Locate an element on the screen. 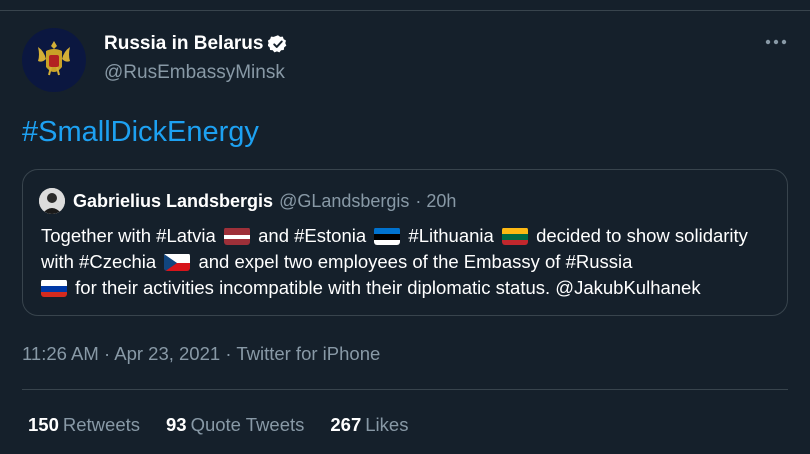  quotes-count: 93 is located at coordinates (176, 424).